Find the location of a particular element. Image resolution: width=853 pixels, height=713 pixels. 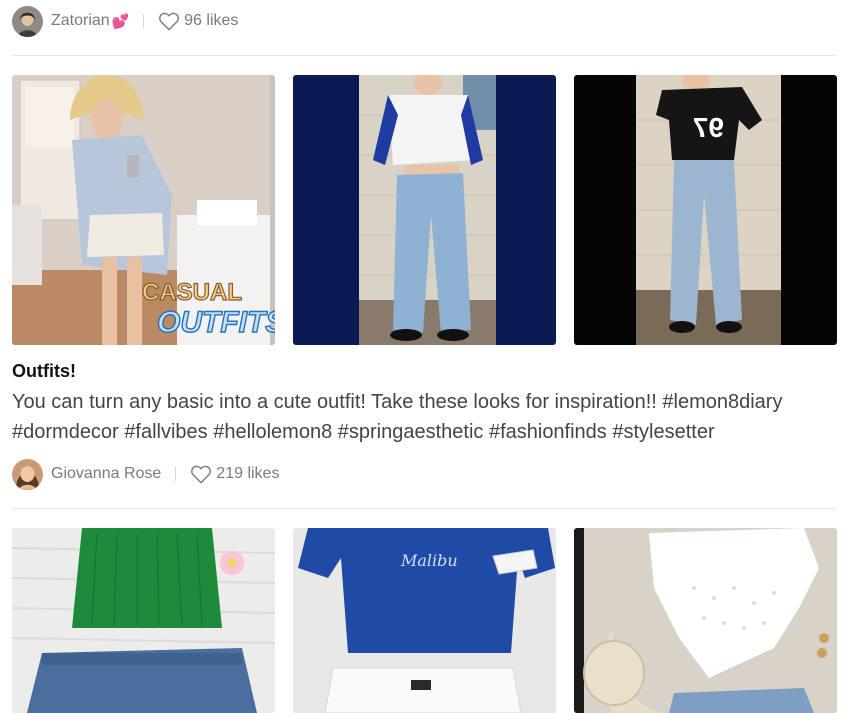

heart-emoji: 💕 is located at coordinates (120, 20).